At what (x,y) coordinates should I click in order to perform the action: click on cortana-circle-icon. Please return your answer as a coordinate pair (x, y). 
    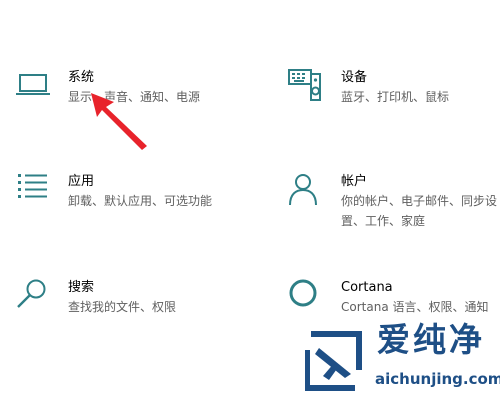
    Looking at the image, I should click on (303, 293).